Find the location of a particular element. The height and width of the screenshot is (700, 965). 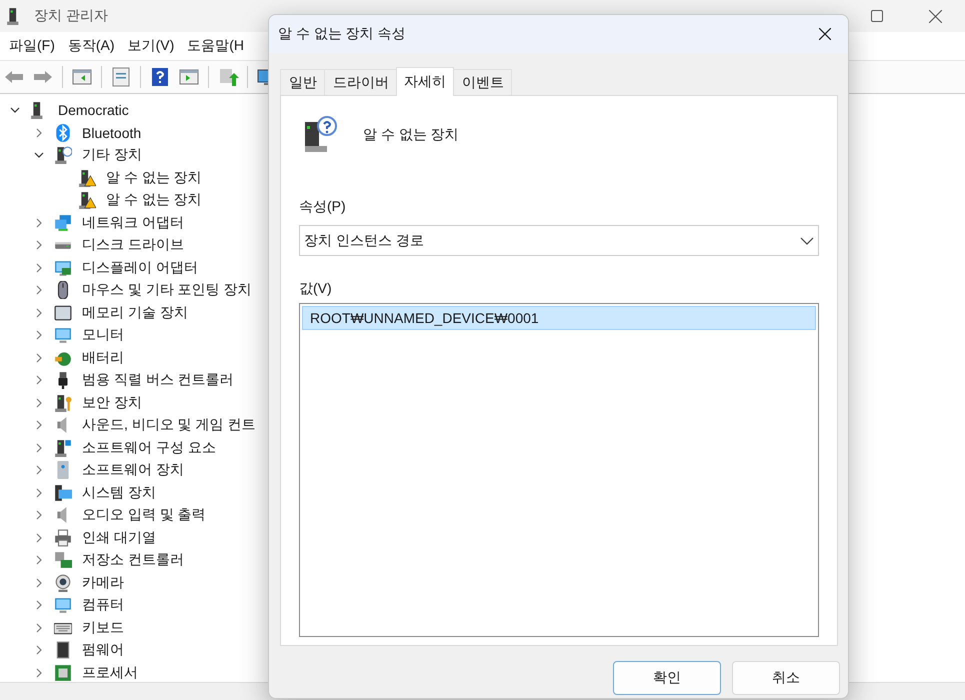

dialog-button: 확인 is located at coordinates (667, 678).